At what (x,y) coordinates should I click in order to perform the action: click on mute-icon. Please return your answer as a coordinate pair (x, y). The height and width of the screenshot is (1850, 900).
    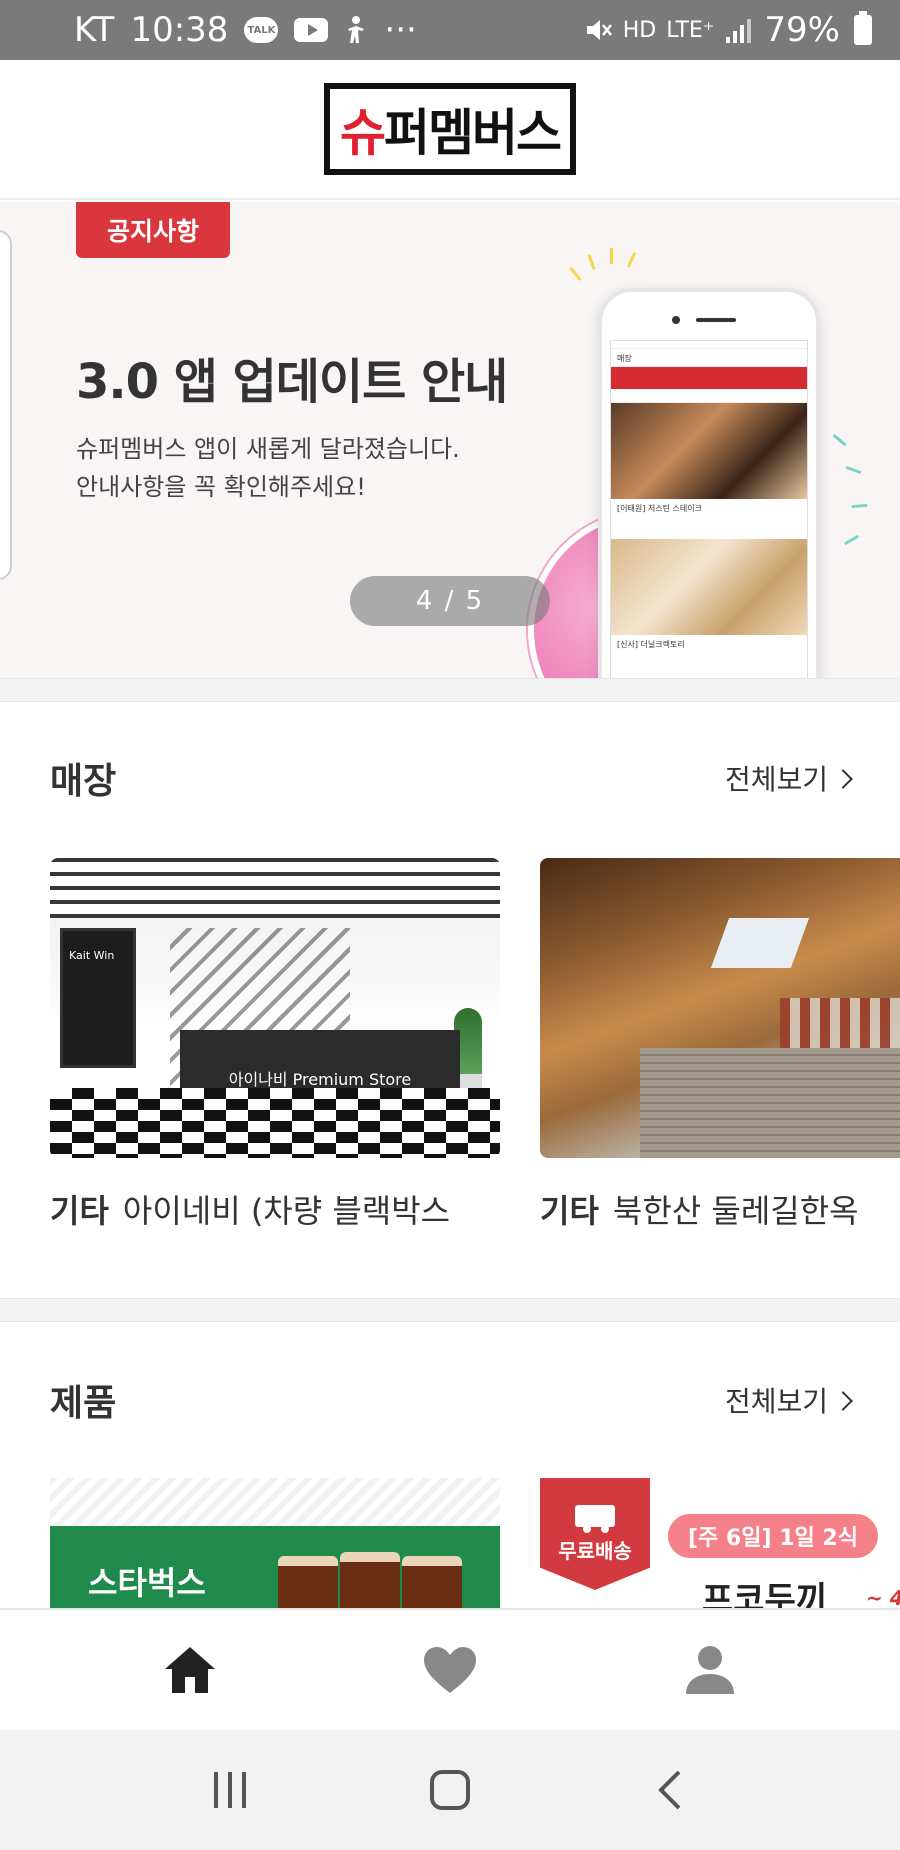
    Looking at the image, I should click on (598, 30).